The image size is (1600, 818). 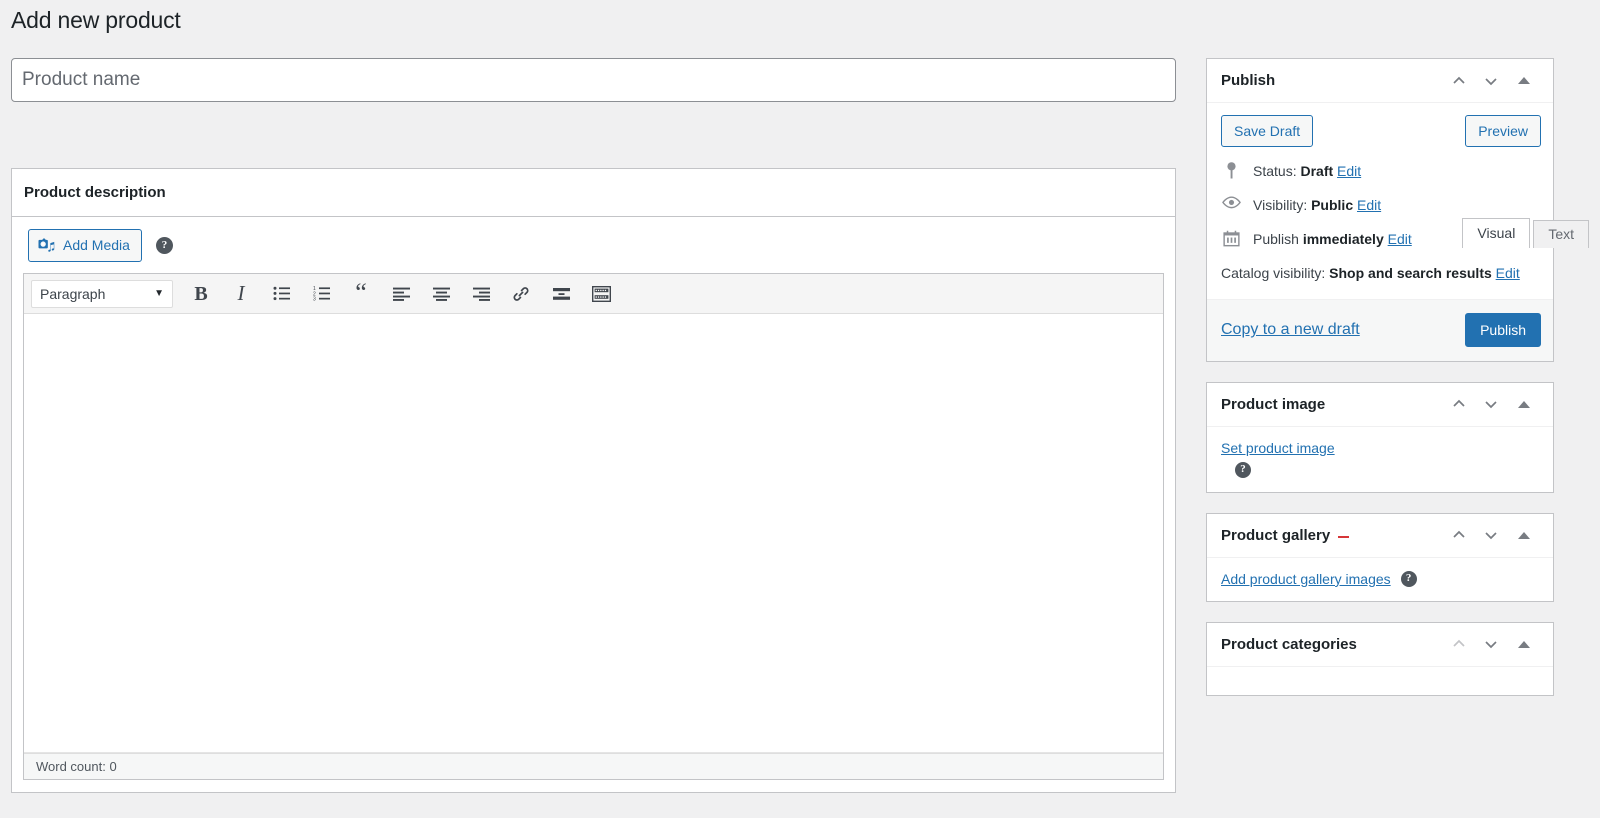 What do you see at coordinates (1380, 81) in the screenshot?
I see `publish-header: Publish` at bounding box center [1380, 81].